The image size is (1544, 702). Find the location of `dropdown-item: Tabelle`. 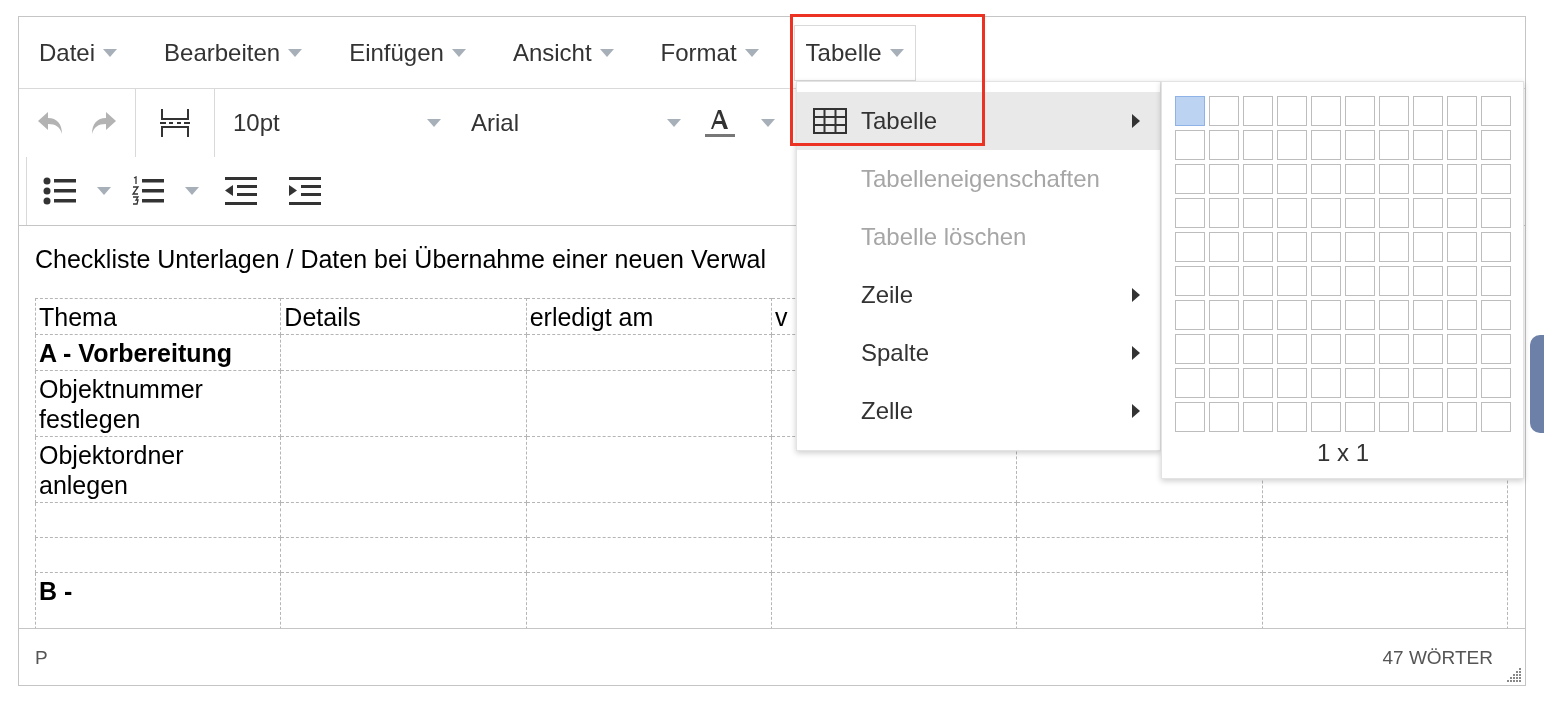

dropdown-item: Tabelle is located at coordinates (978, 121).